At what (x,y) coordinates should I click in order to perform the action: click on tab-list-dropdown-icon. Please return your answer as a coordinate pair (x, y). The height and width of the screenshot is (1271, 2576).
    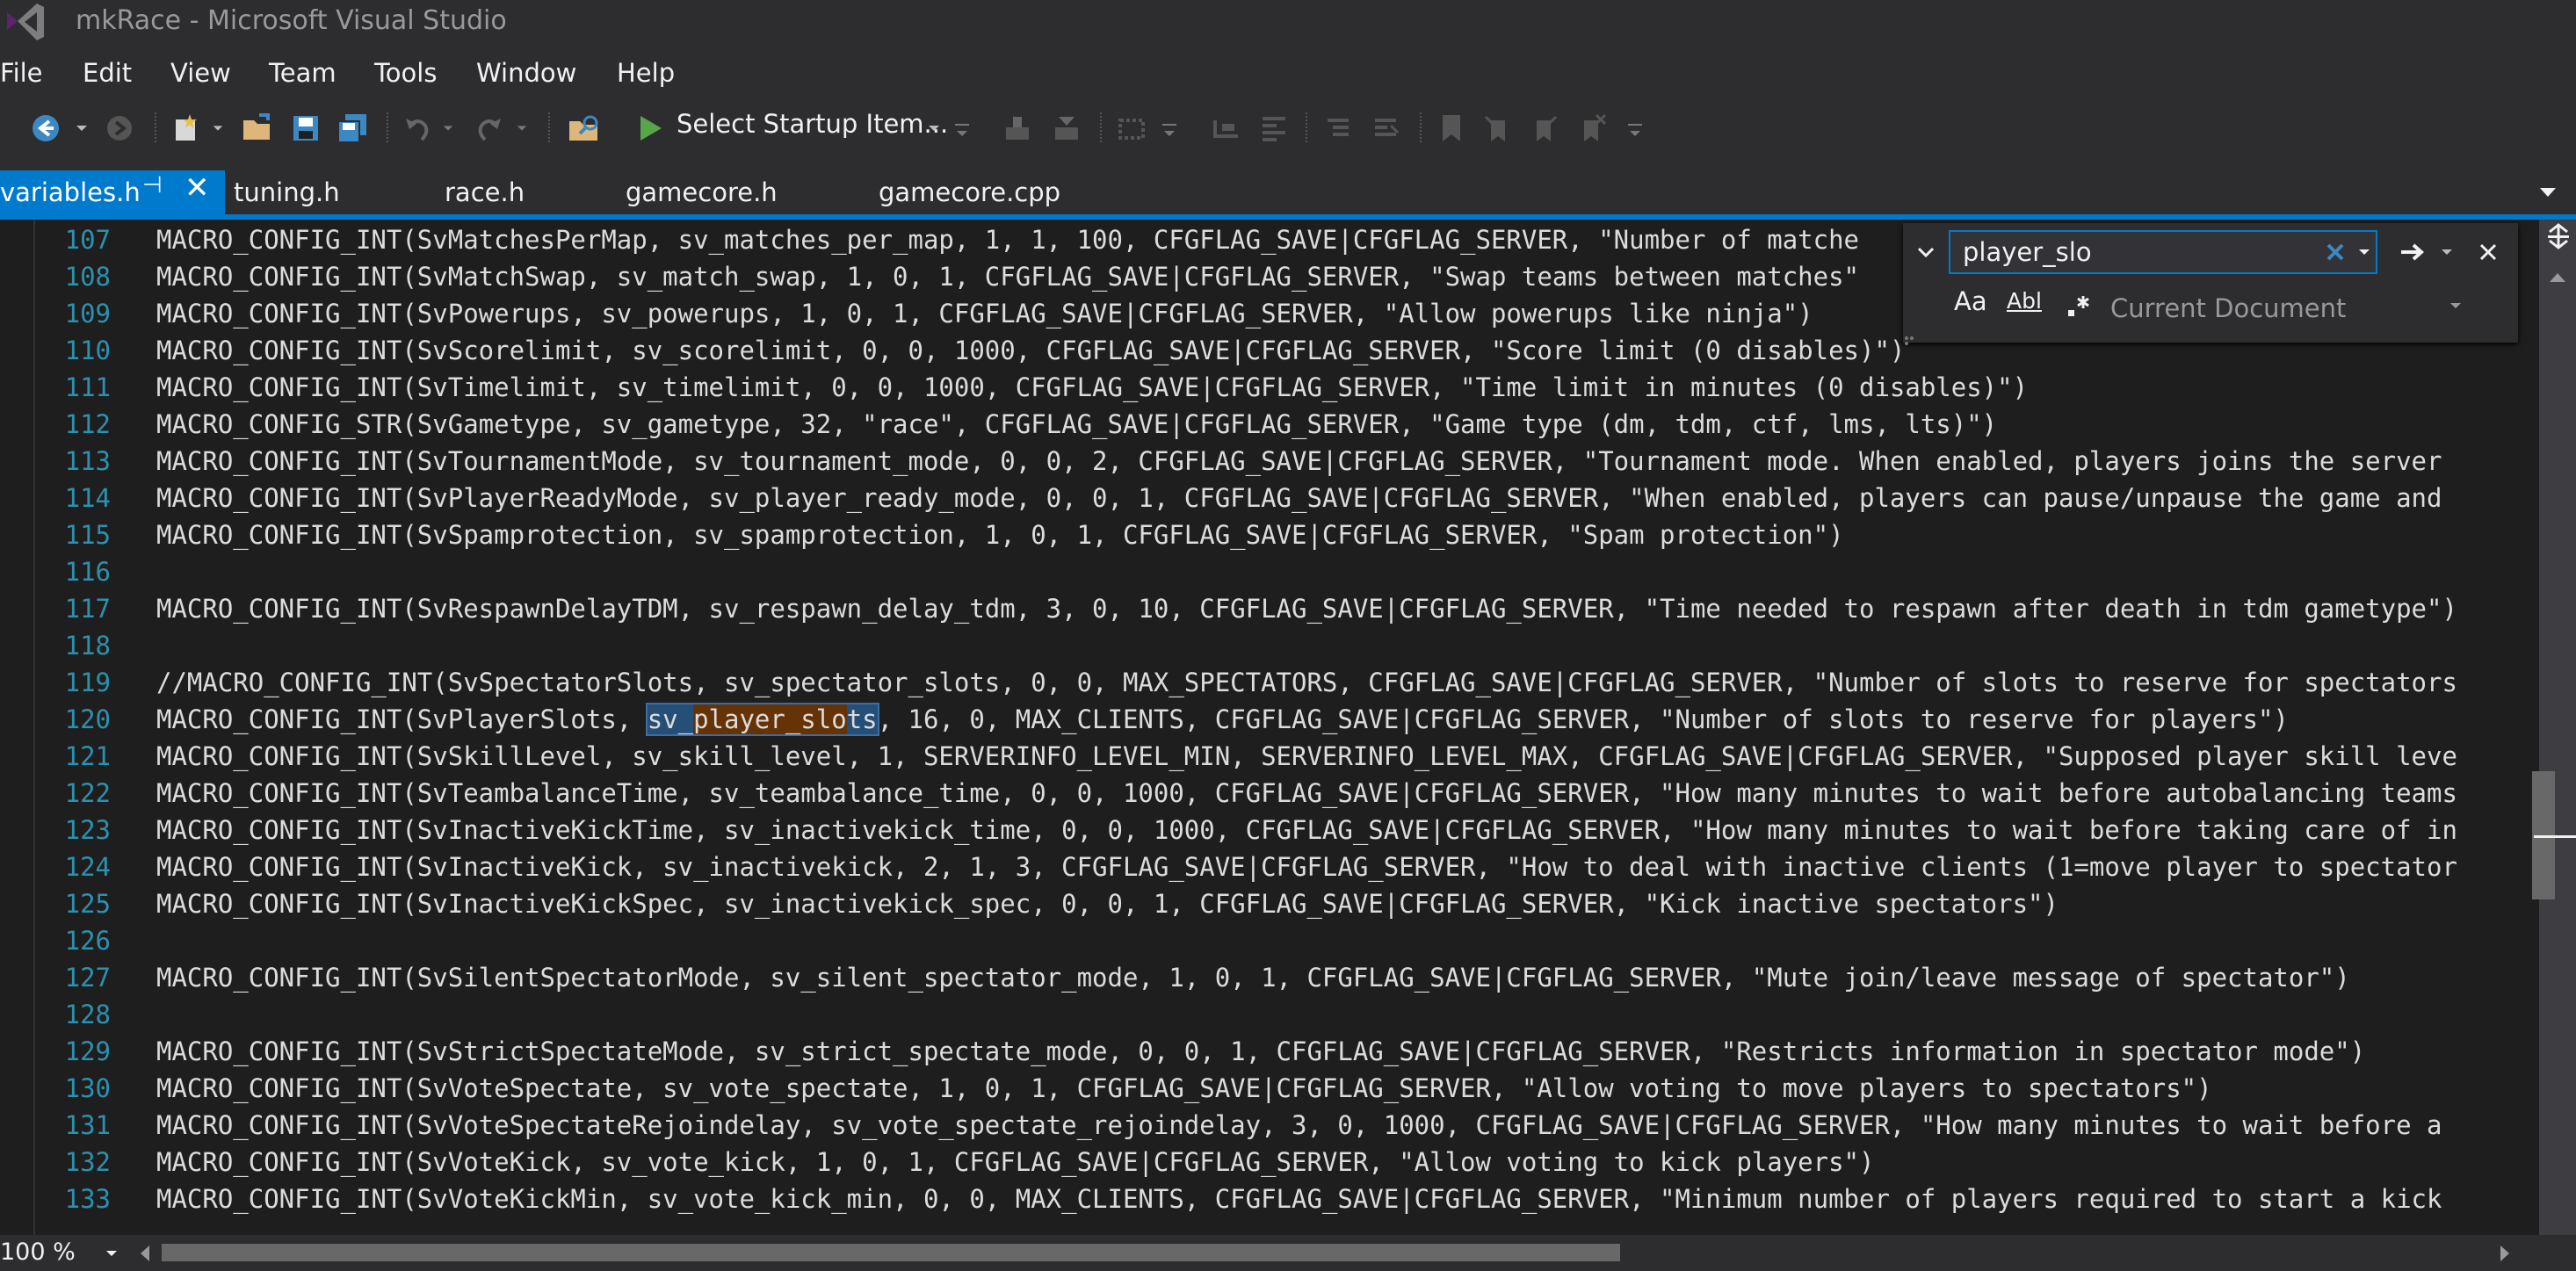
    Looking at the image, I should click on (2547, 192).